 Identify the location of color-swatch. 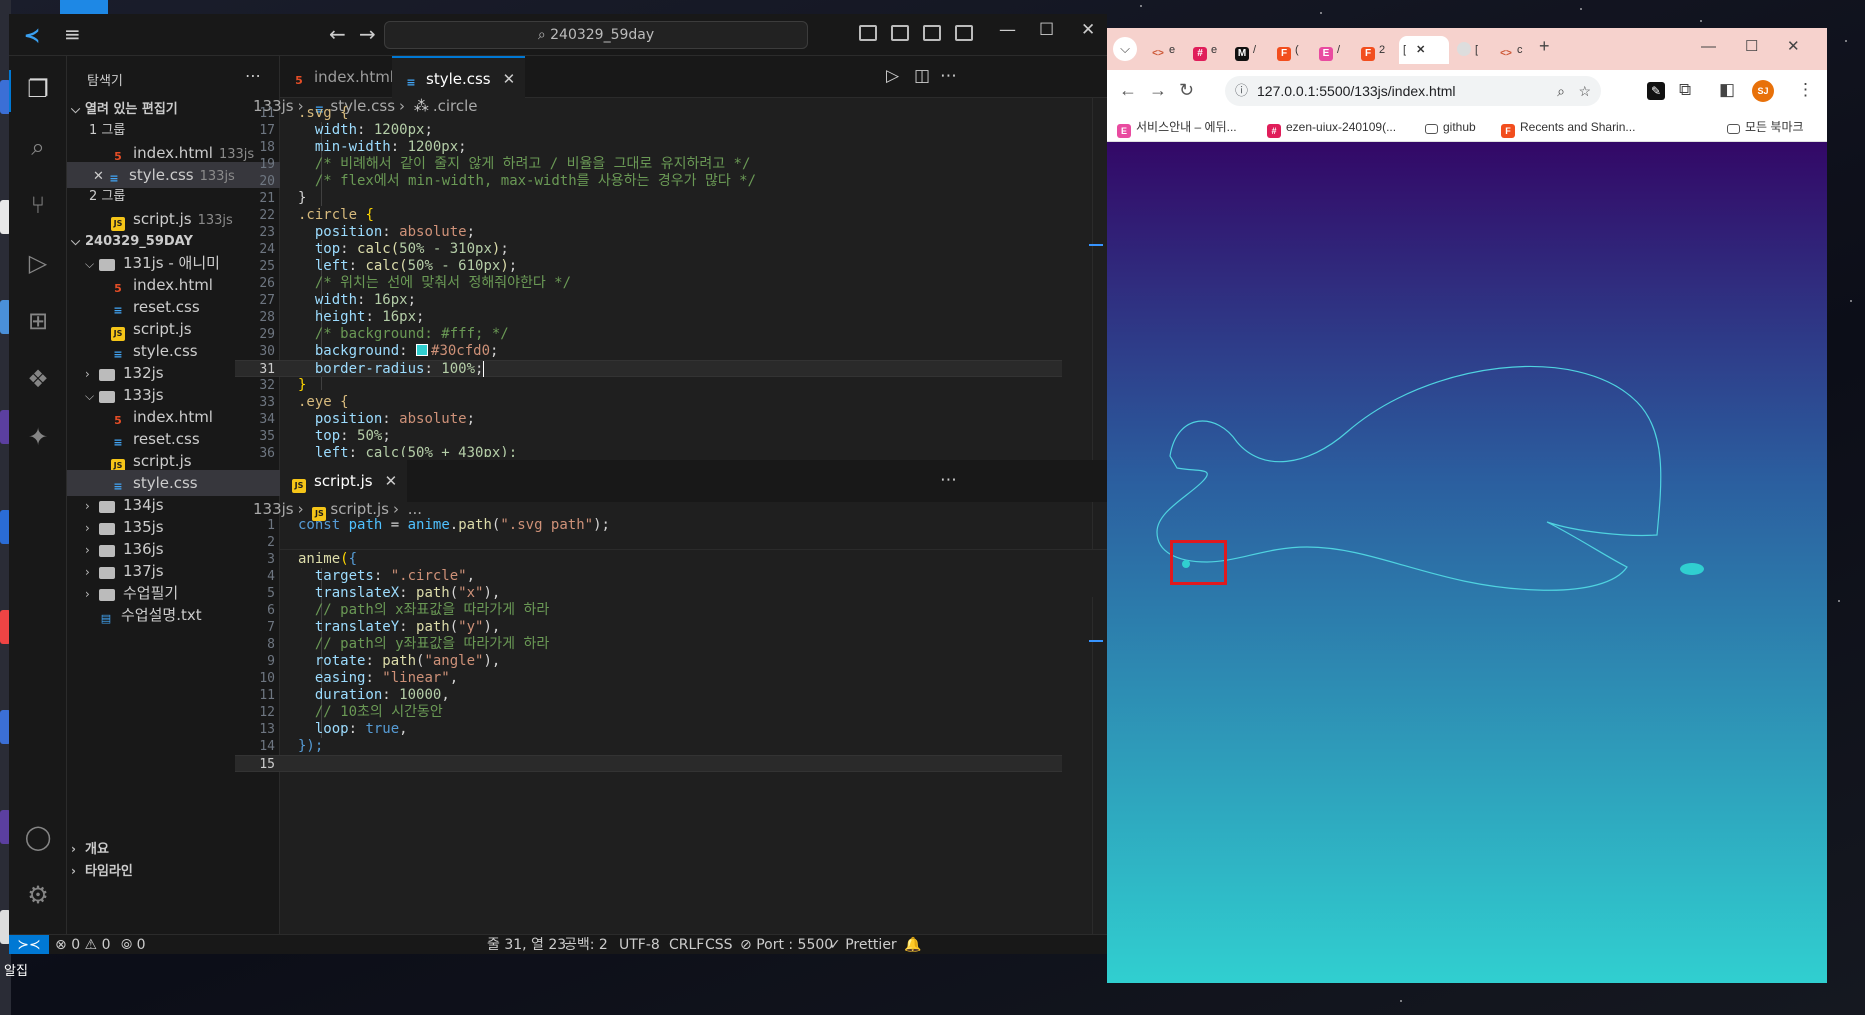
(422, 350).